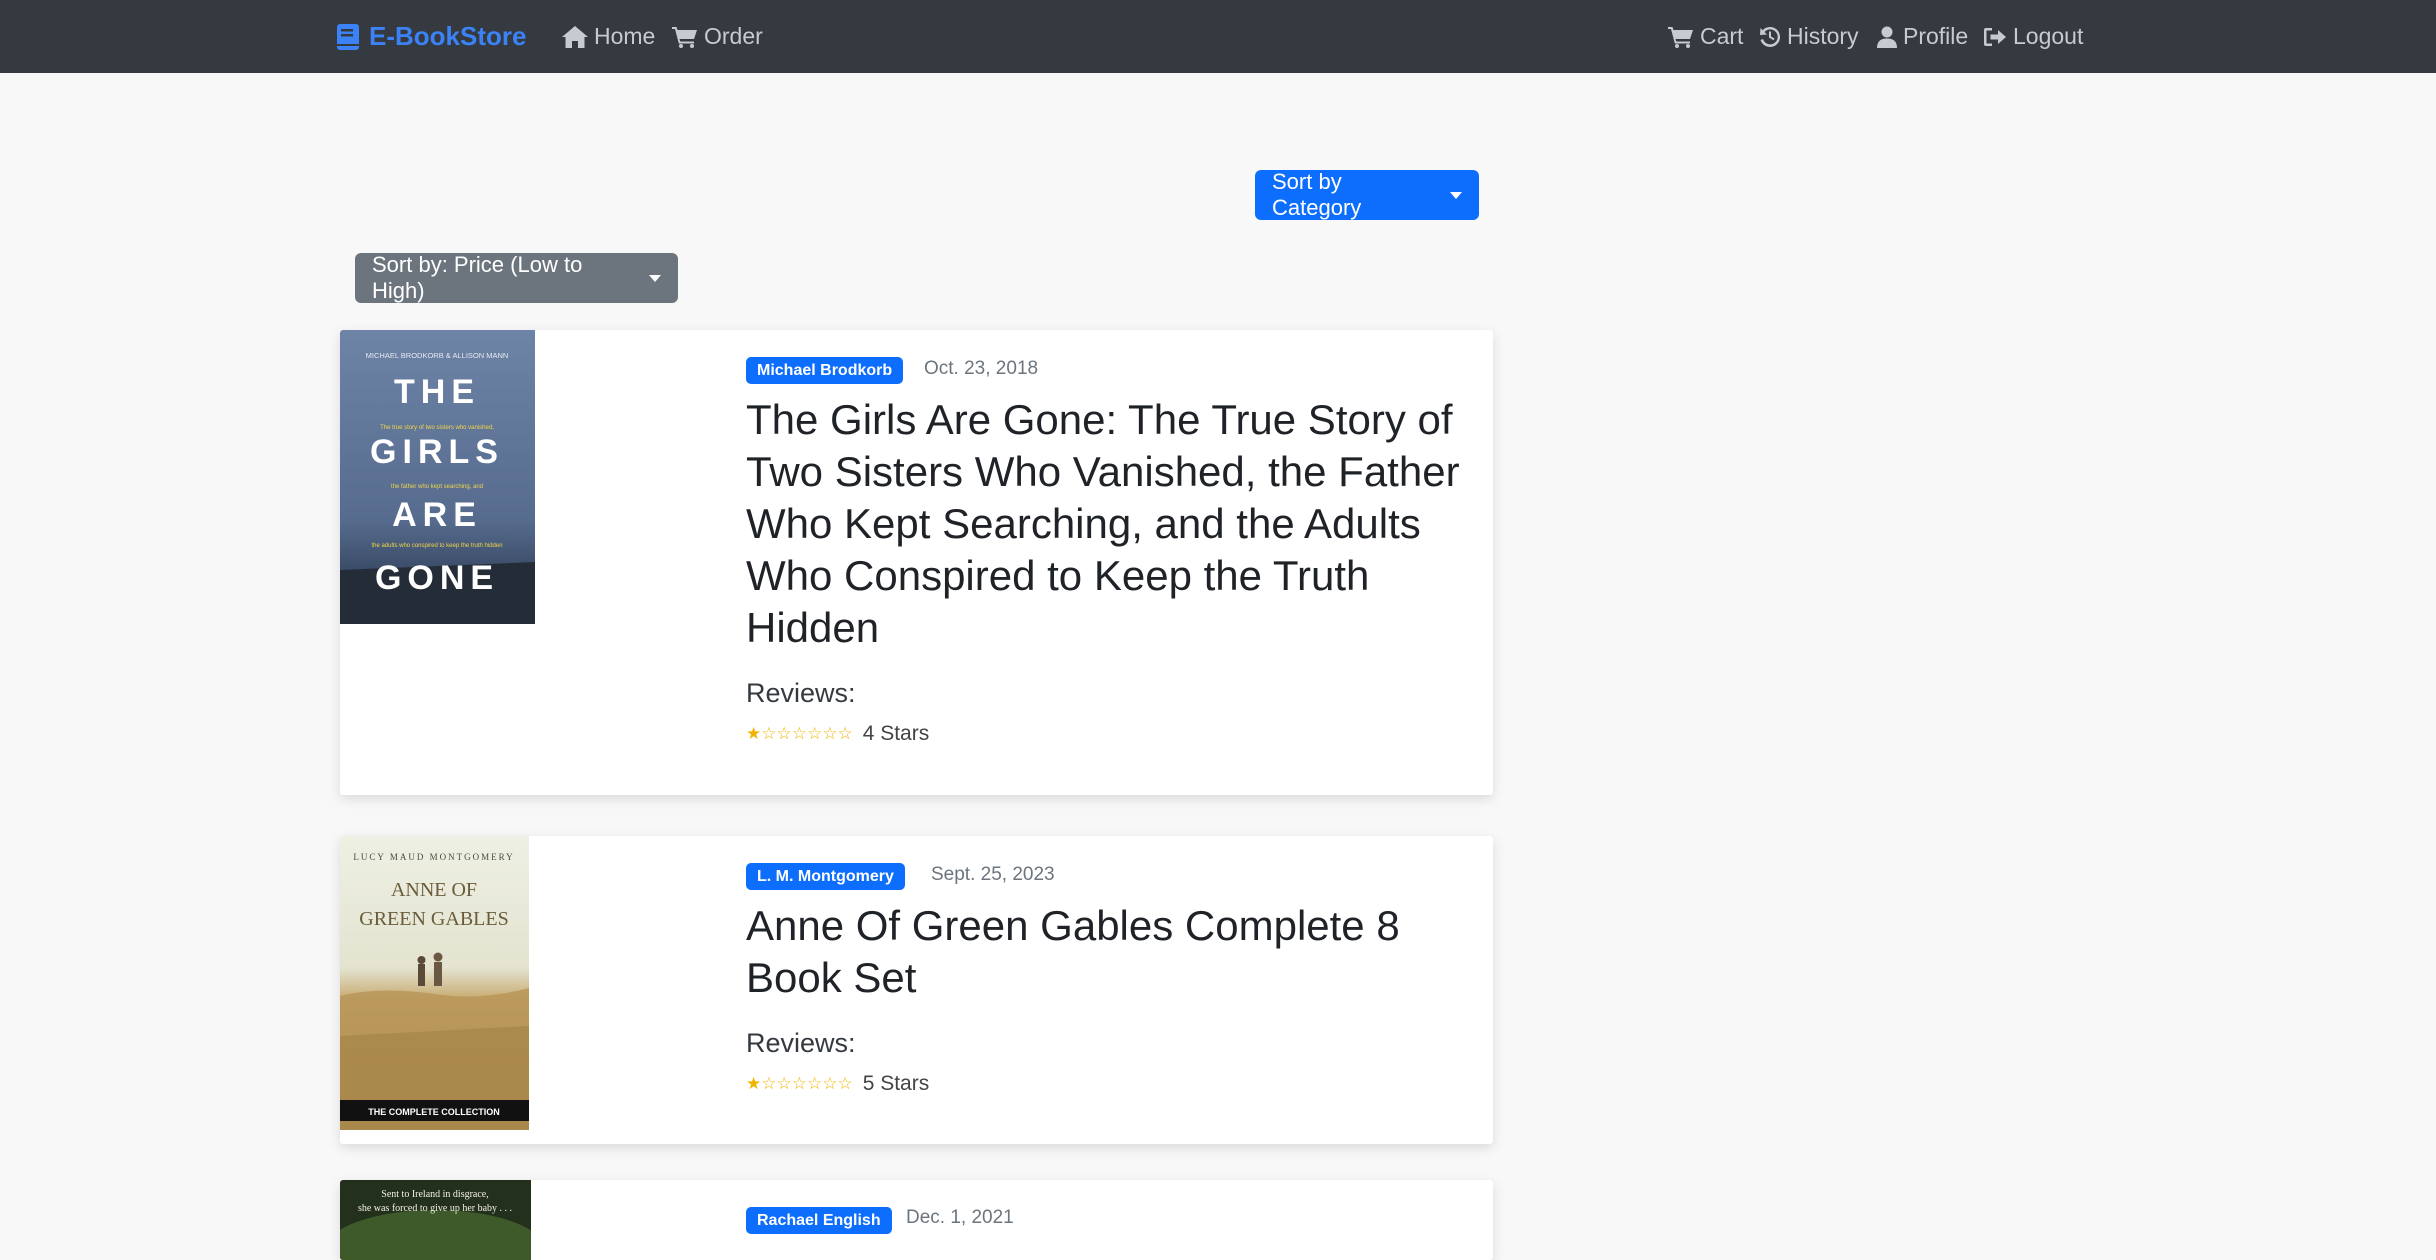 The height and width of the screenshot is (1260, 2436). I want to click on home-icon, so click(575, 36).